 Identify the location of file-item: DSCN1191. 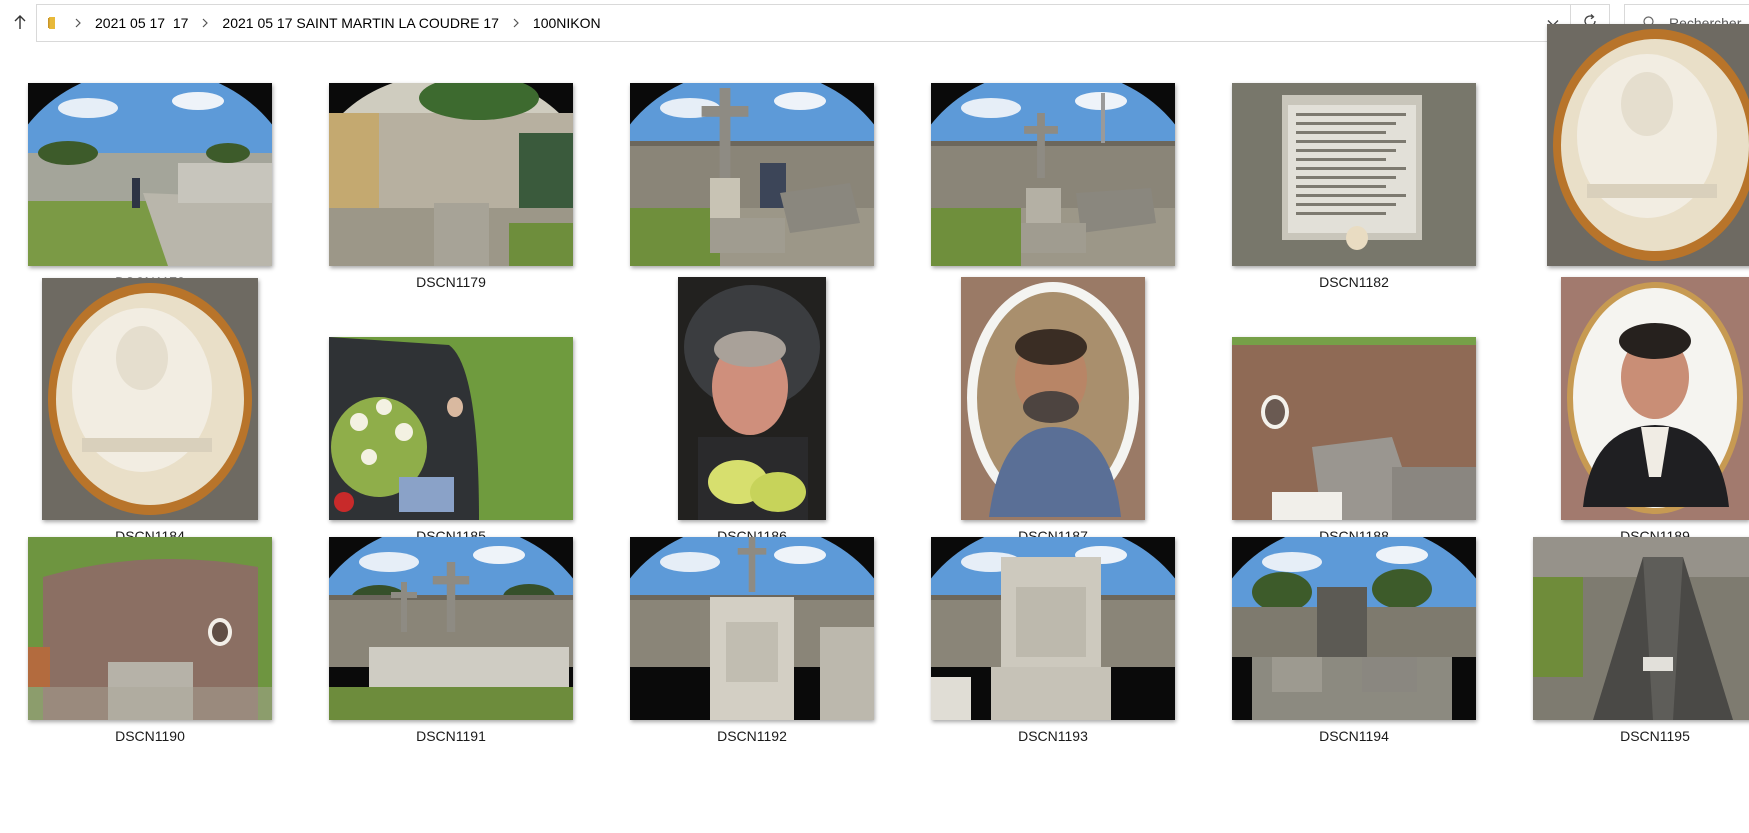
(451, 396).